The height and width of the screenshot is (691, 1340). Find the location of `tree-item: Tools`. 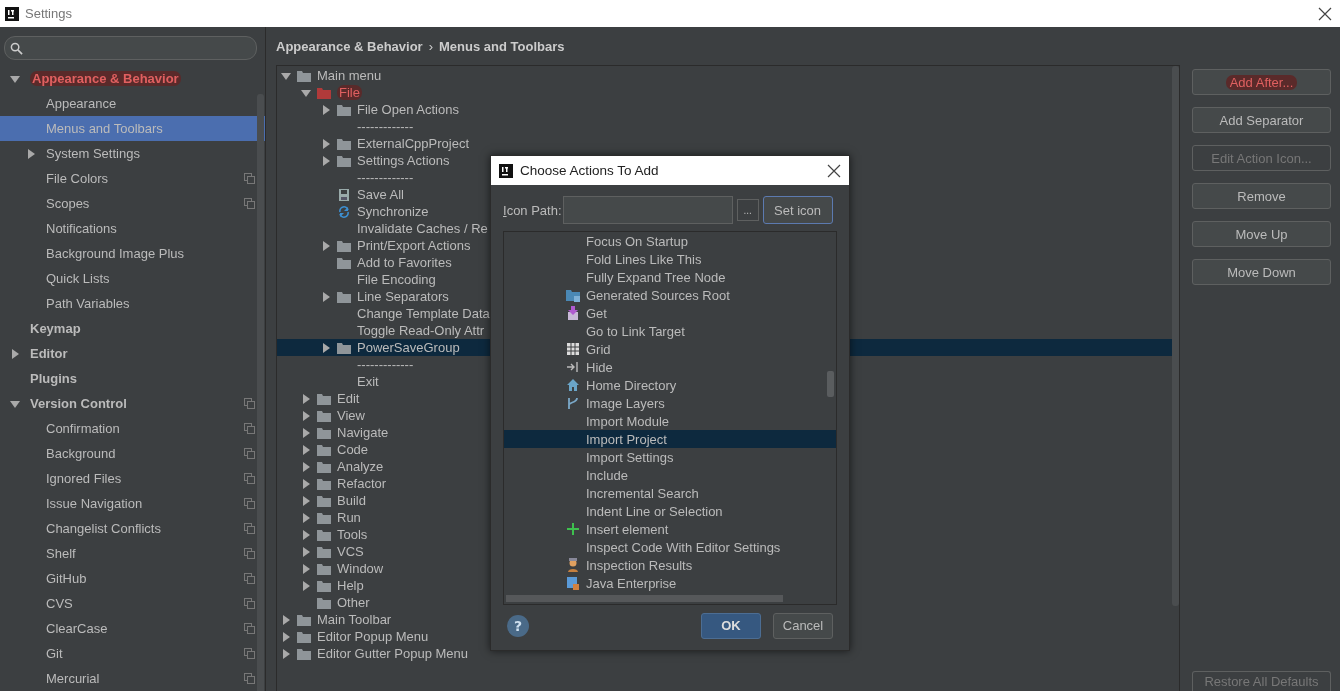

tree-item: Tools is located at coordinates (352, 534).